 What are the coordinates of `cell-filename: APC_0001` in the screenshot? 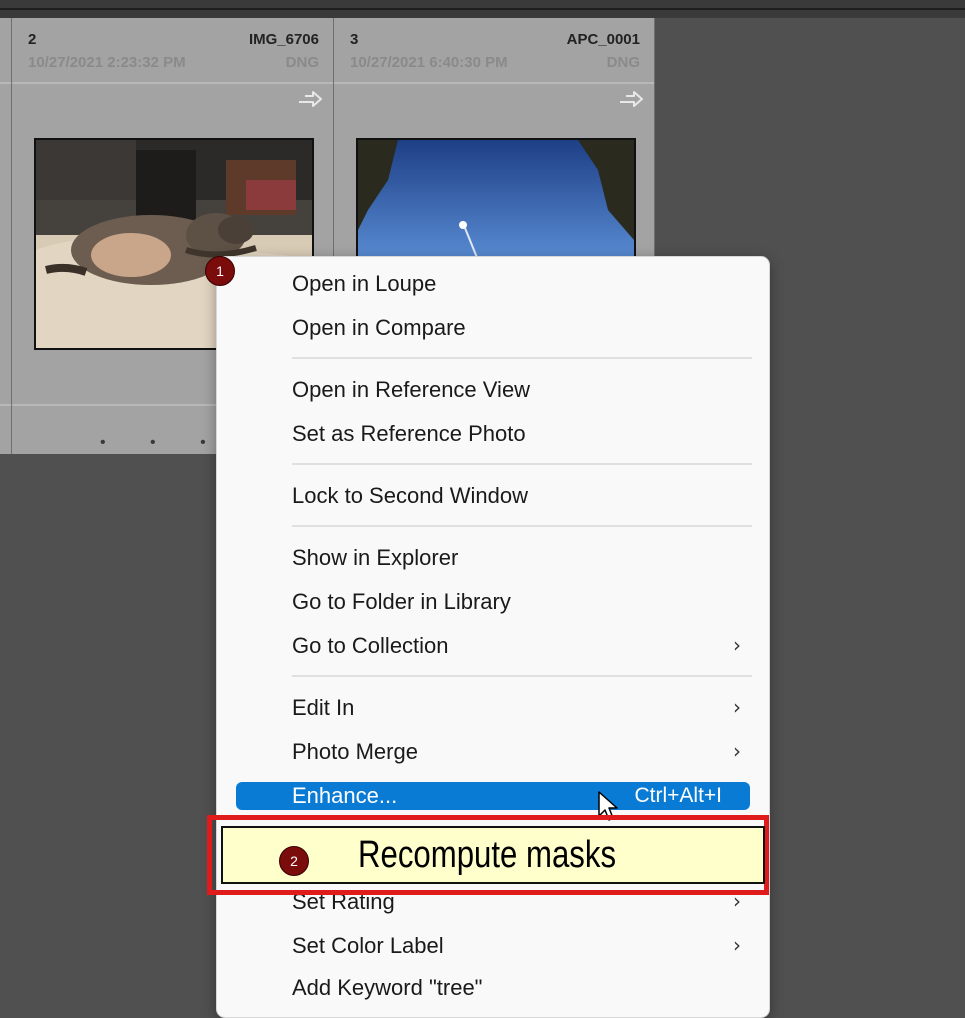 It's located at (603, 39).